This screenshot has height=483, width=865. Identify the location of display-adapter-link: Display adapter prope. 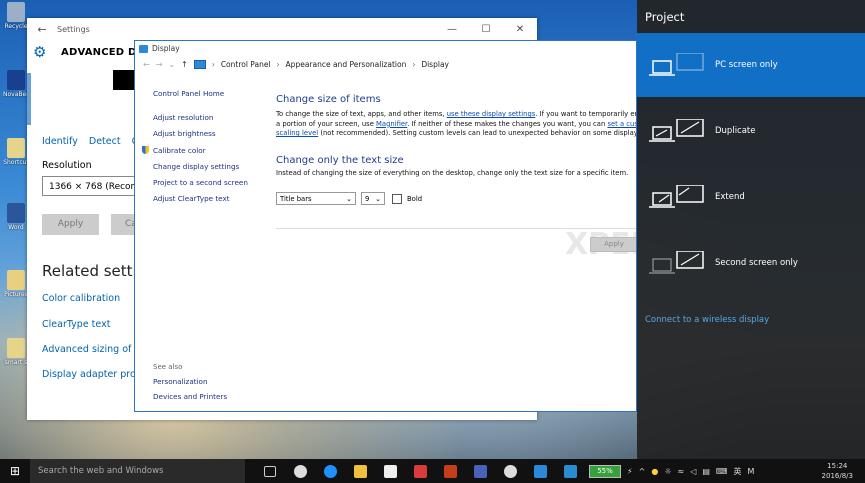
(95, 374).